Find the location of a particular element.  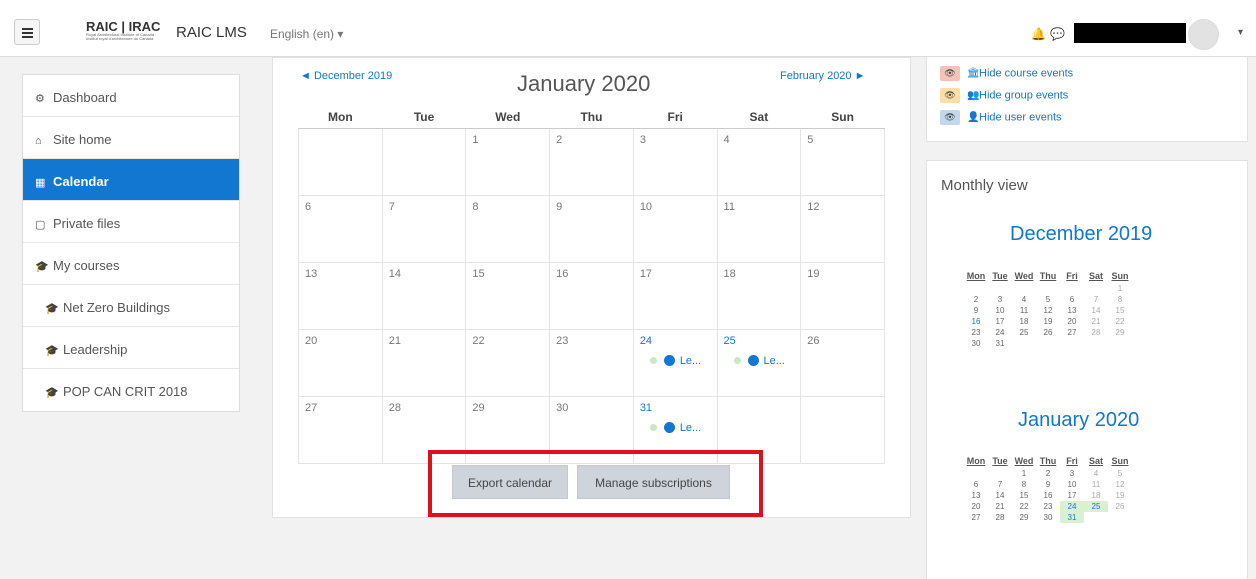

chat-icon: 💬 is located at coordinates (1057, 34).